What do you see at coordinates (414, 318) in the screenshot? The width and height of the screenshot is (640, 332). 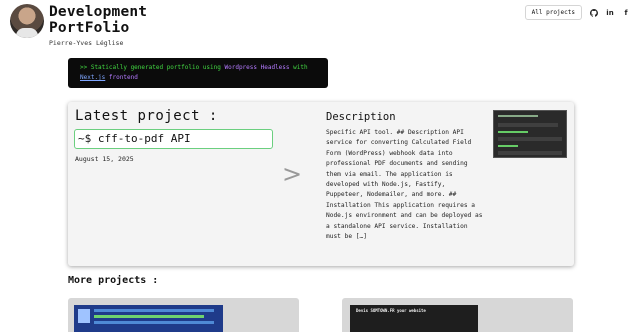 I see `project-screenshot: Devis SOMTOWN.FR your website` at bounding box center [414, 318].